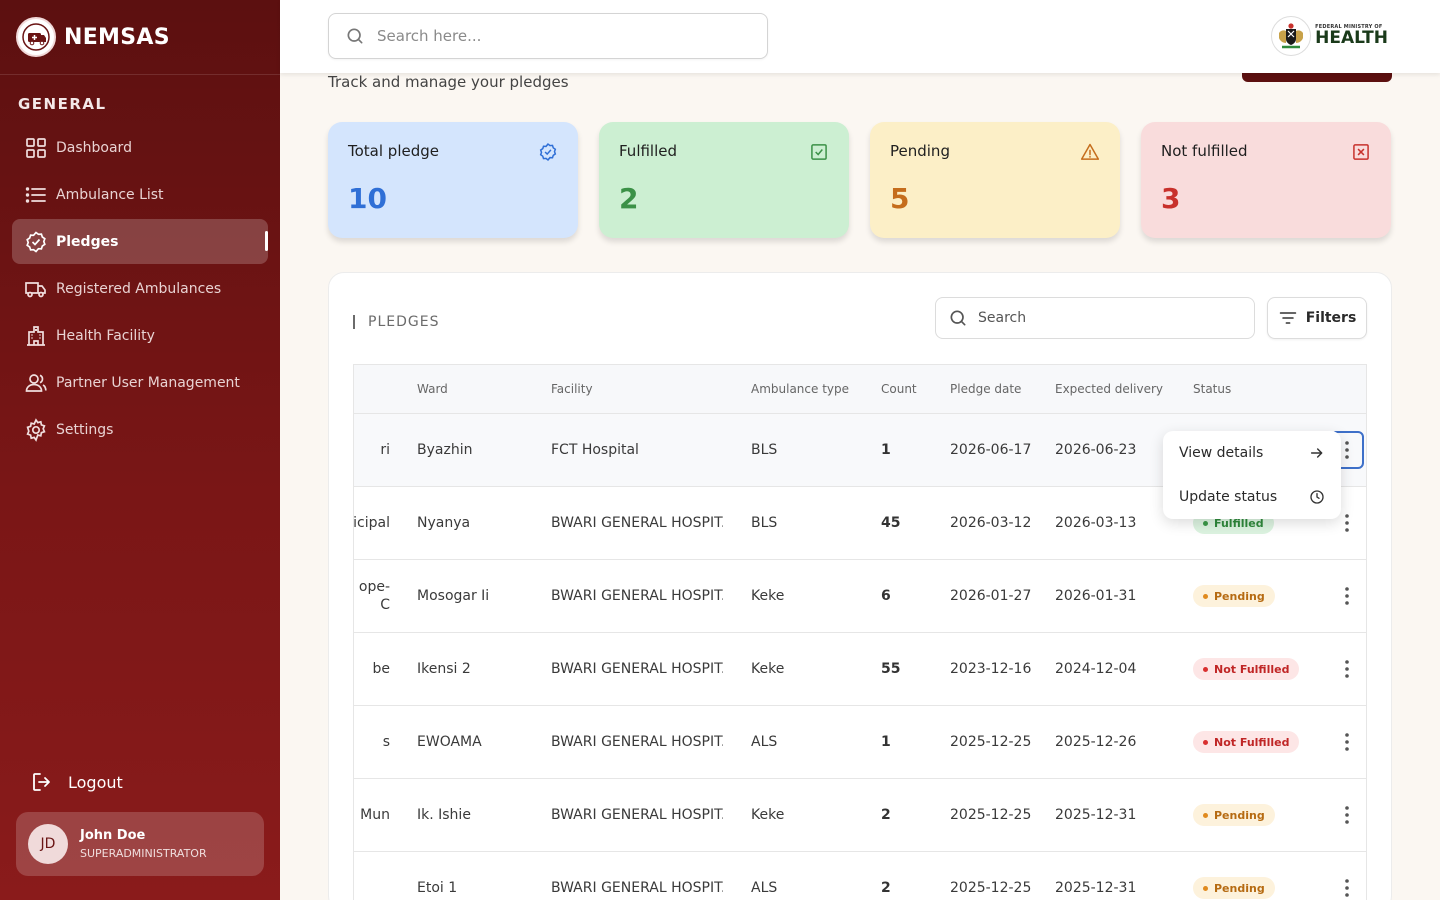 The width and height of the screenshot is (1440, 900). What do you see at coordinates (891, 523) in the screenshot?
I see `cell-count: 45` at bounding box center [891, 523].